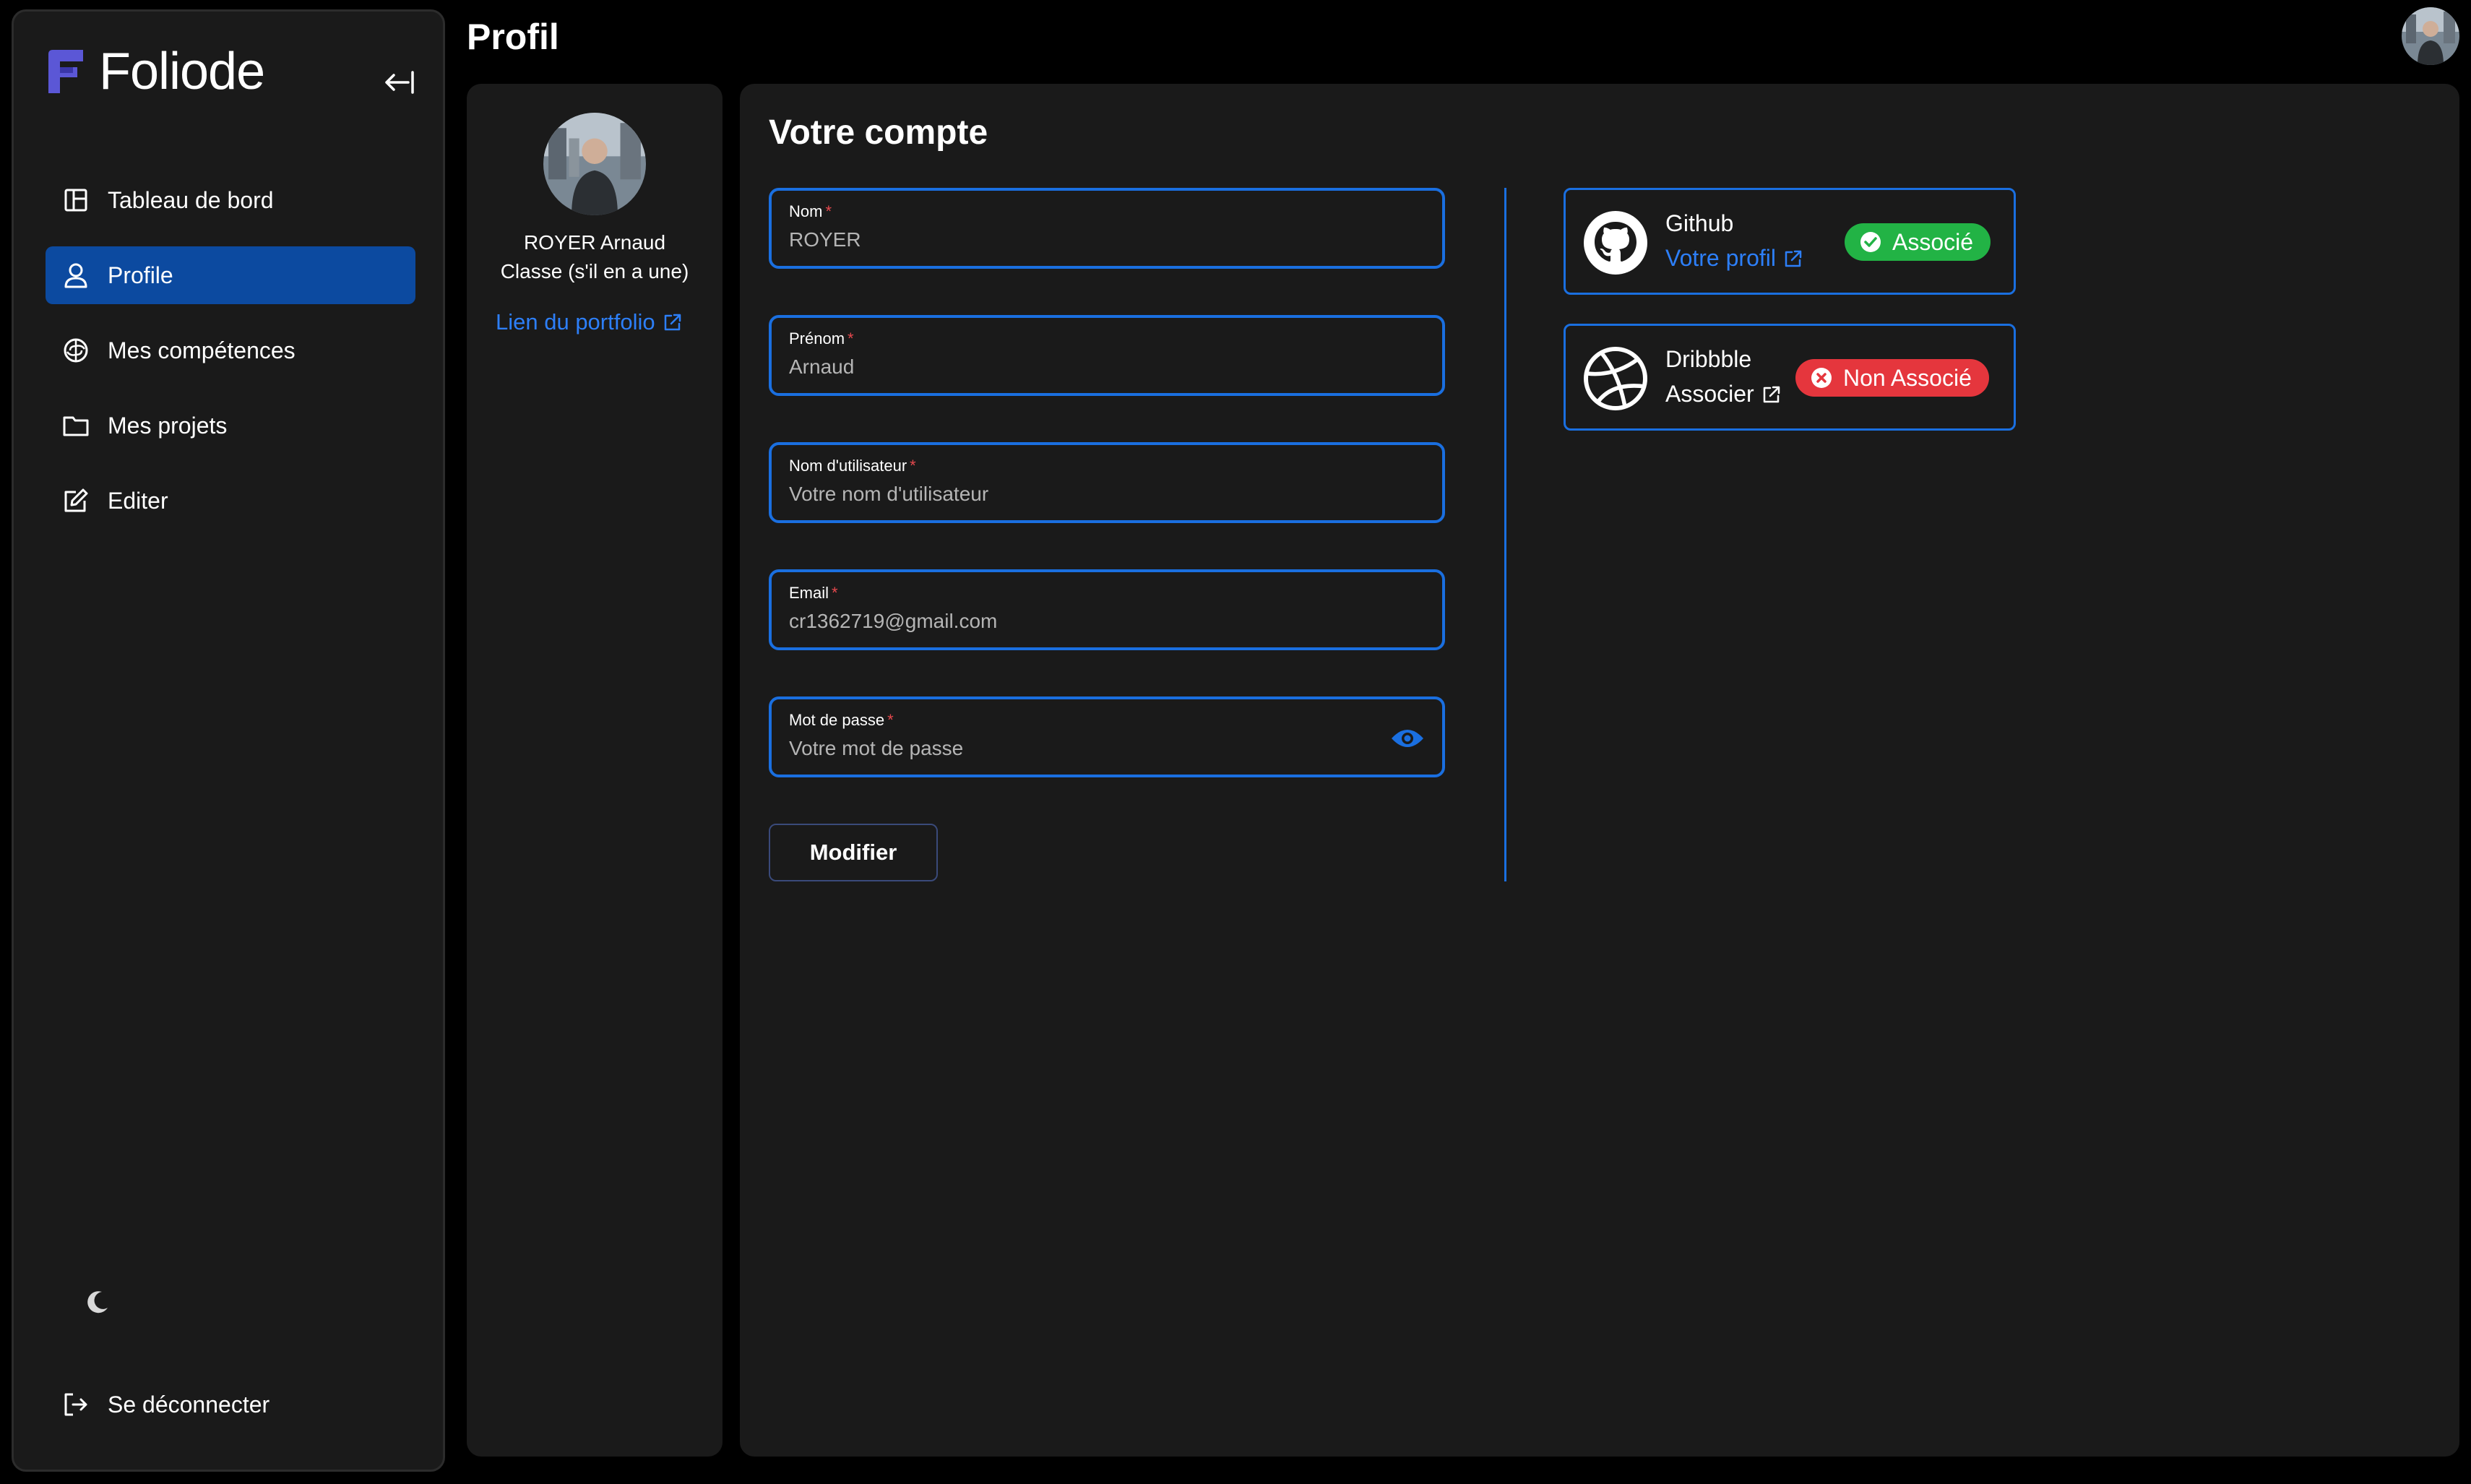  I want to click on dribbble-associate-link: Associer, so click(1723, 394).